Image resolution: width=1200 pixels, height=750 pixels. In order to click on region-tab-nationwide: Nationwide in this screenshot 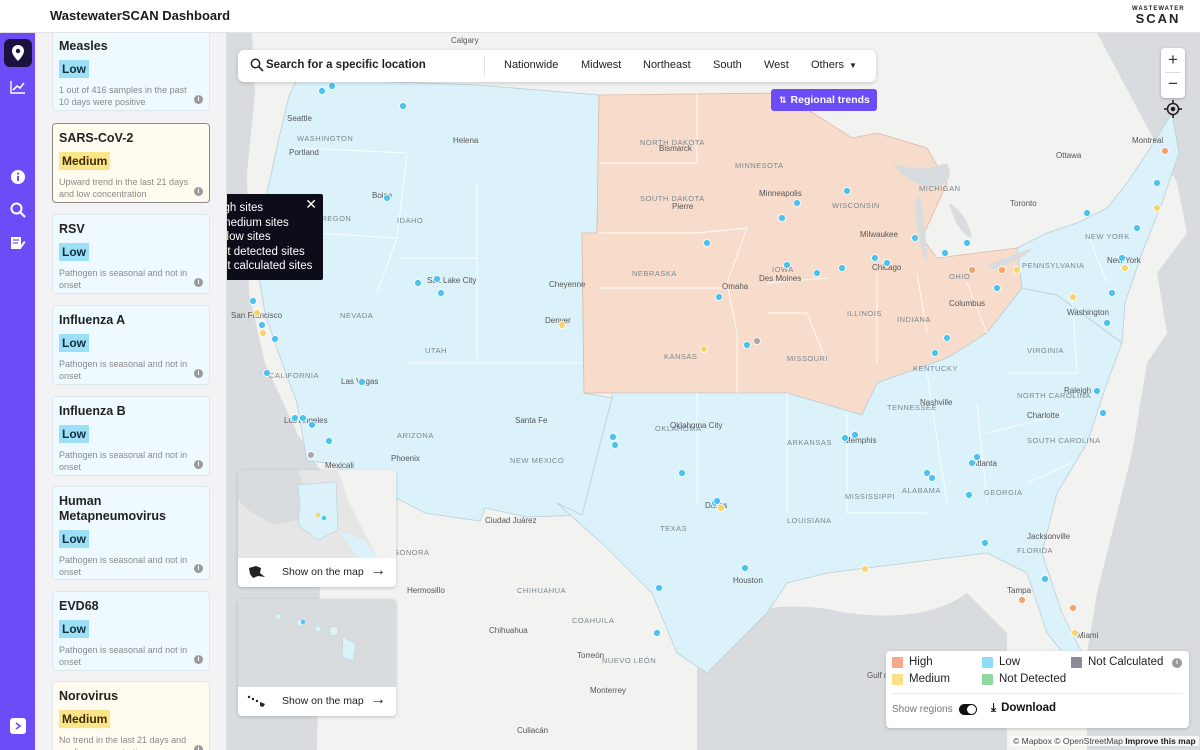, I will do `click(531, 65)`.